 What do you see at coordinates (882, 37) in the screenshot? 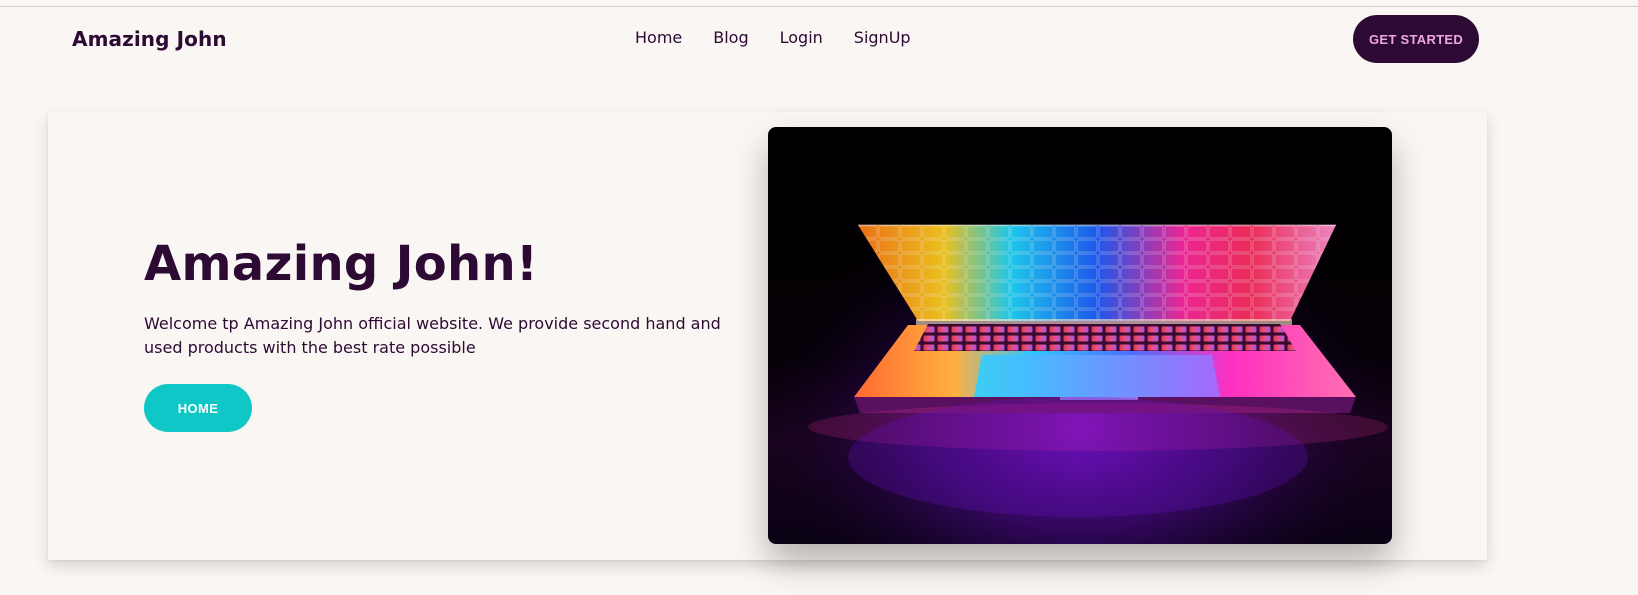
I see `nav-link-signup: SignUp` at bounding box center [882, 37].